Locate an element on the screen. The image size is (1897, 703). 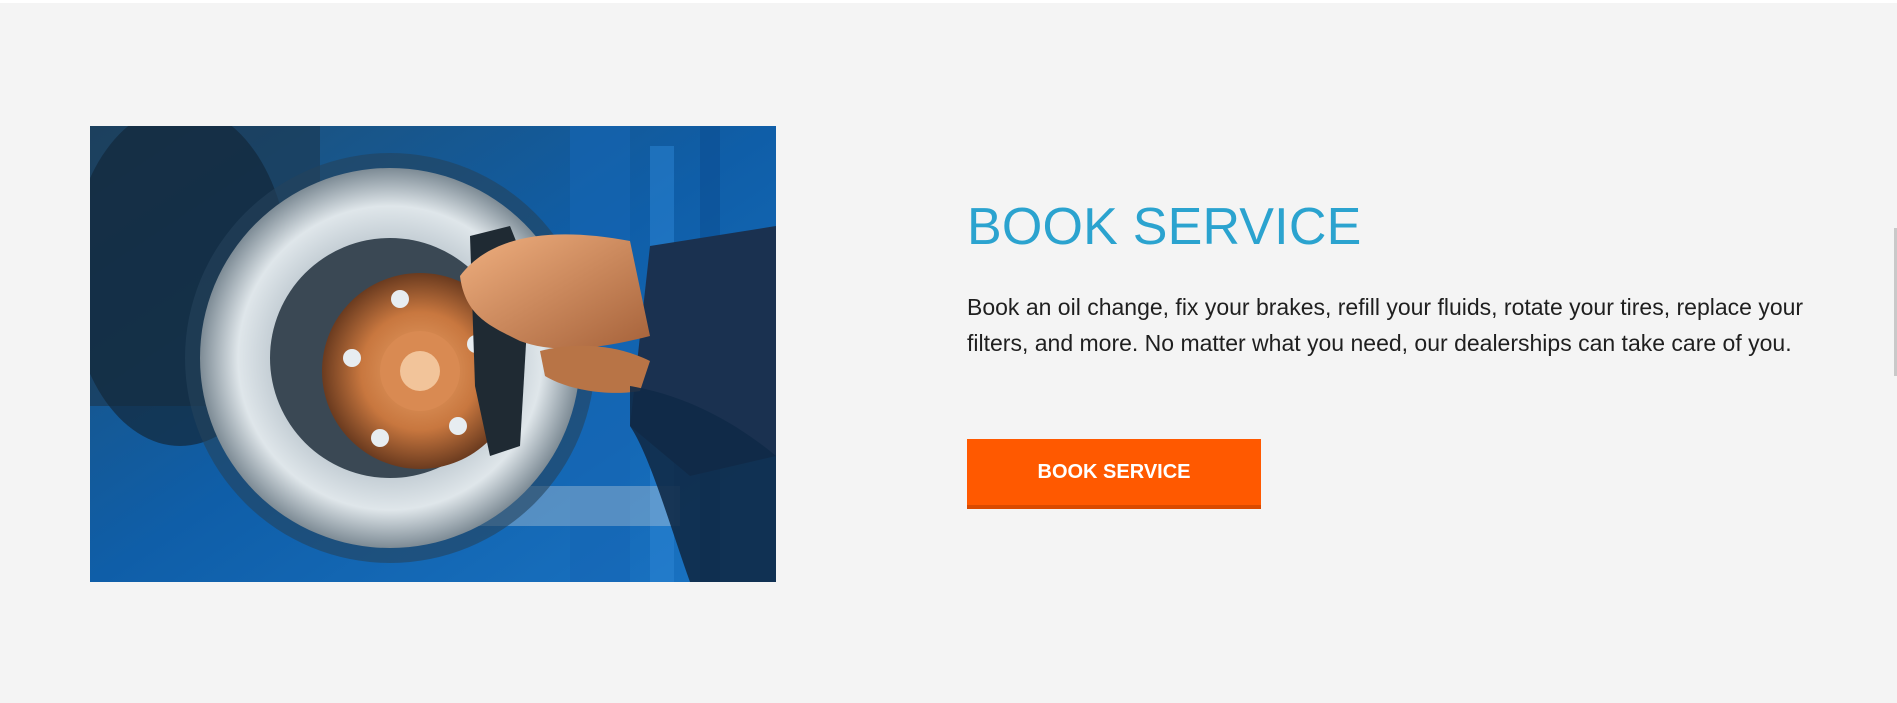
book-service-button: BOOK SERVICE is located at coordinates (1114, 474).